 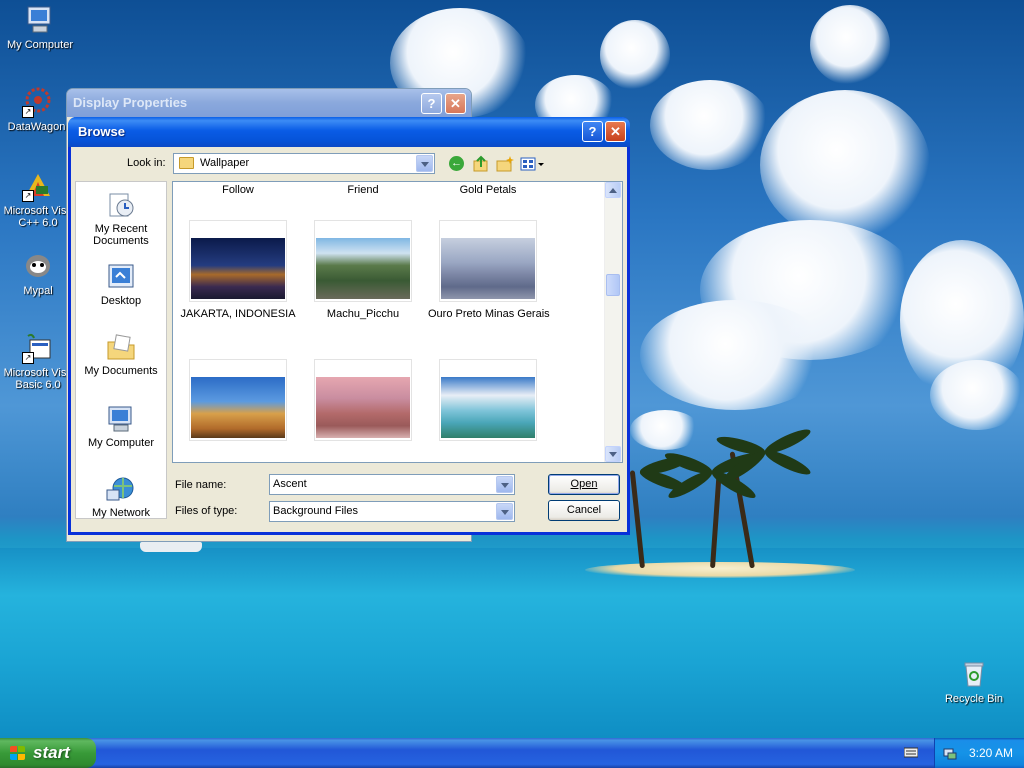 I want to click on open-button: Open, so click(x=584, y=484).